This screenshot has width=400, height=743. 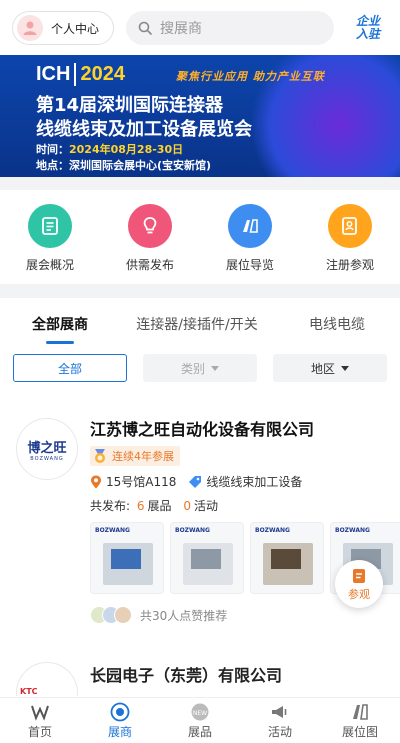 I want to click on filter-region-label: 地区, so click(x=322, y=368).